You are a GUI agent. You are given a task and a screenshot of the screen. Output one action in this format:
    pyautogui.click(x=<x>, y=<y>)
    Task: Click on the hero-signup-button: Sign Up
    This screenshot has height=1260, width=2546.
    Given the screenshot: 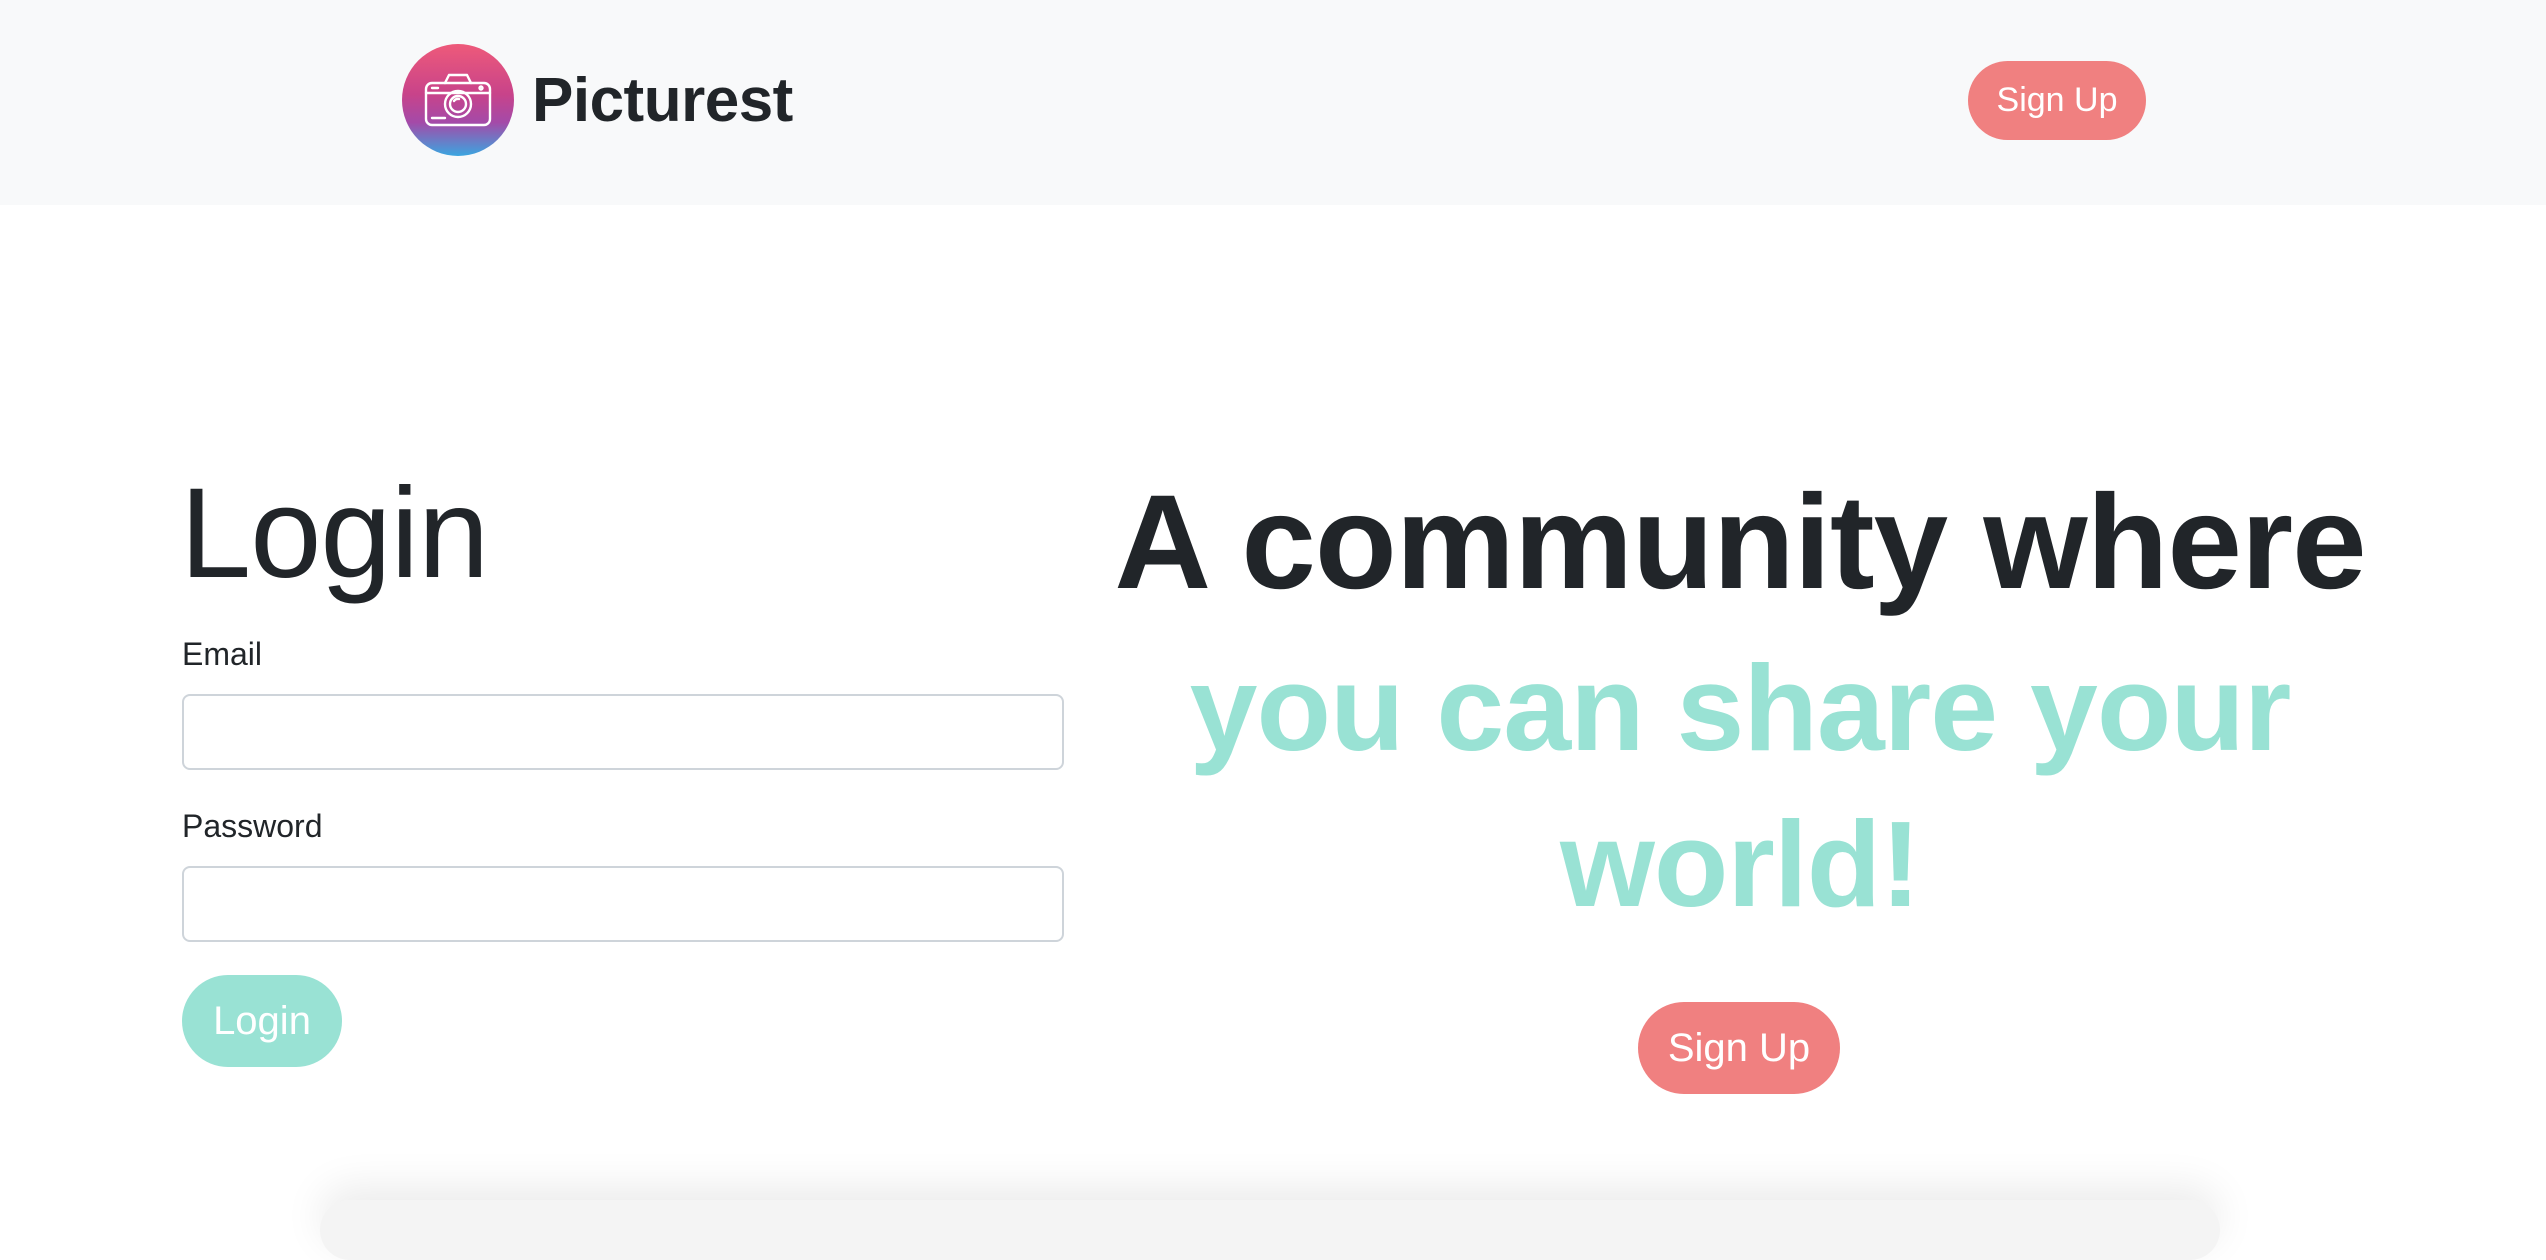 What is the action you would take?
    pyautogui.click(x=1739, y=1048)
    